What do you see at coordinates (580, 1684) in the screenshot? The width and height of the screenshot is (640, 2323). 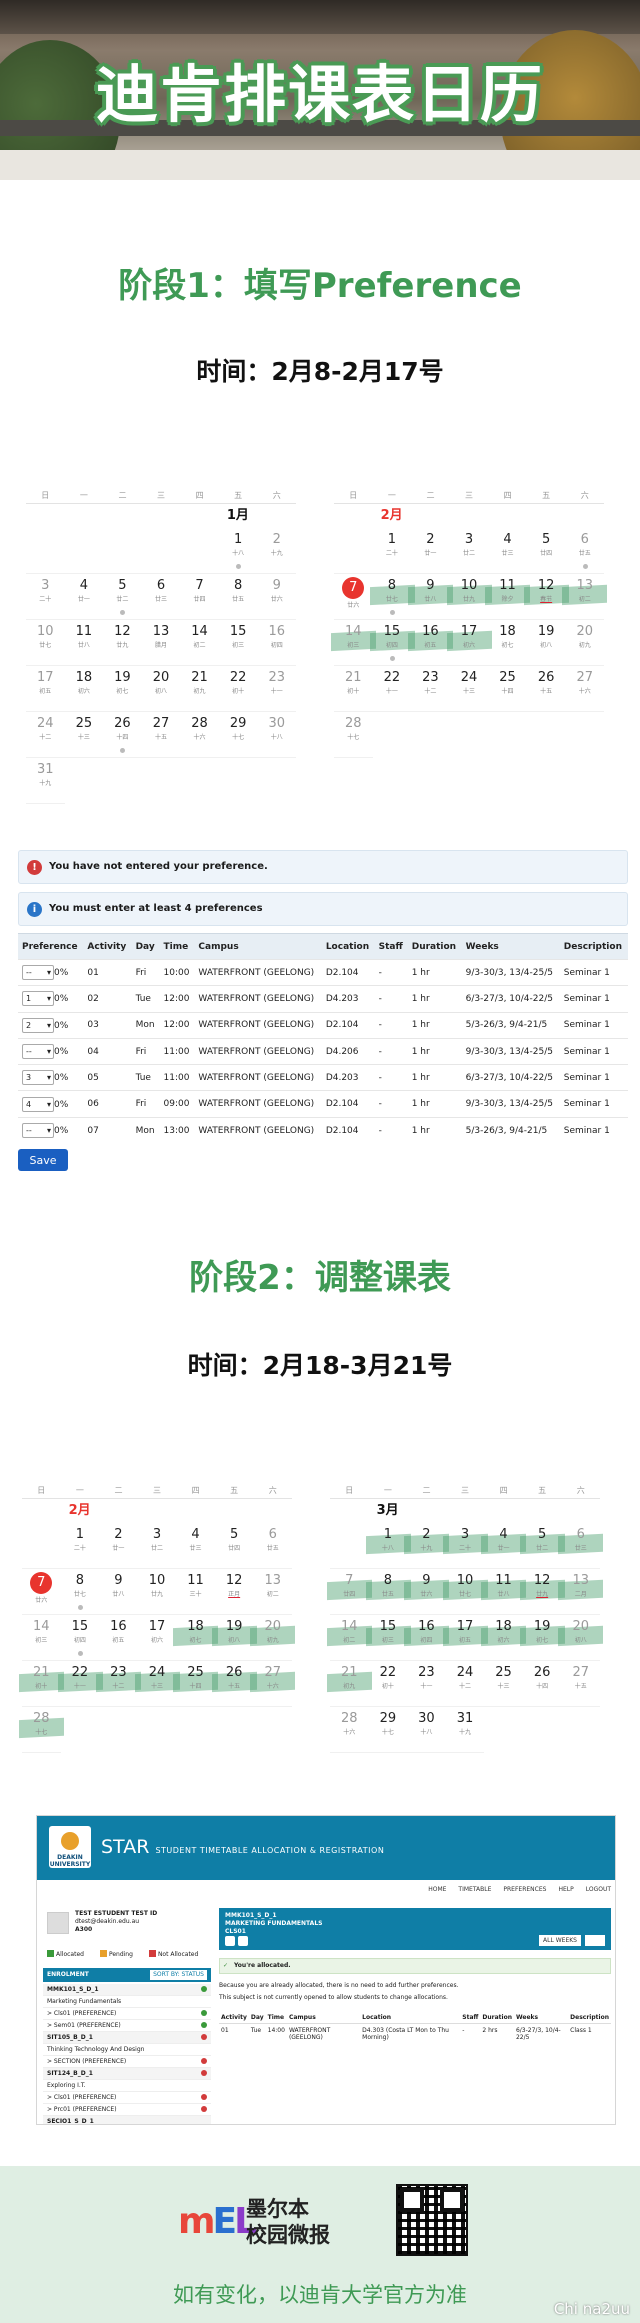 I see `day-cell: 27 十五` at bounding box center [580, 1684].